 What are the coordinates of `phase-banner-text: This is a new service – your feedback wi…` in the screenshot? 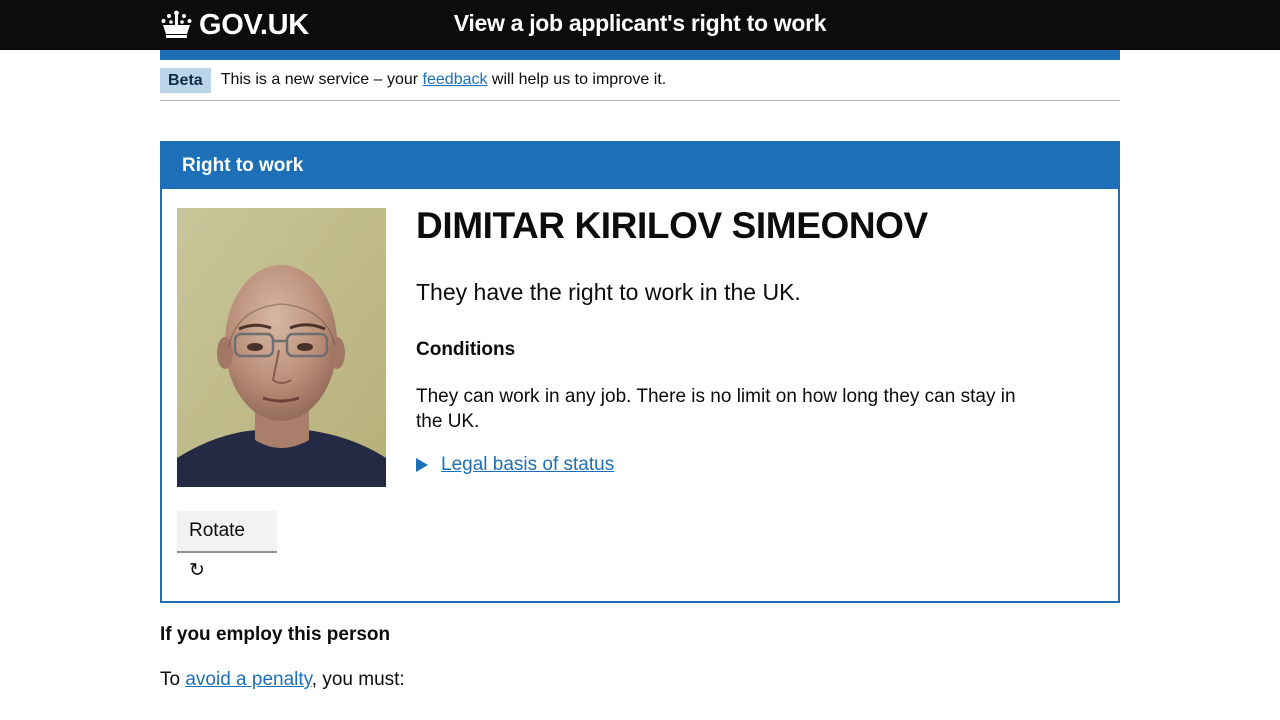 It's located at (444, 80).